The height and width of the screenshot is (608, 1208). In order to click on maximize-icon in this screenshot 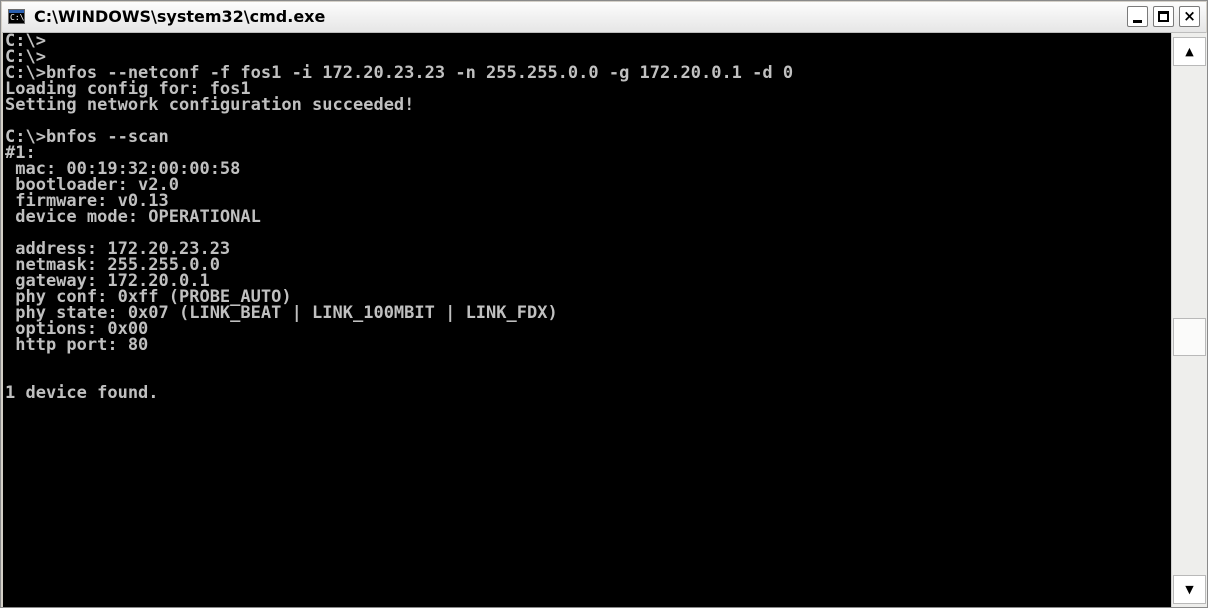, I will do `click(1163, 16)`.